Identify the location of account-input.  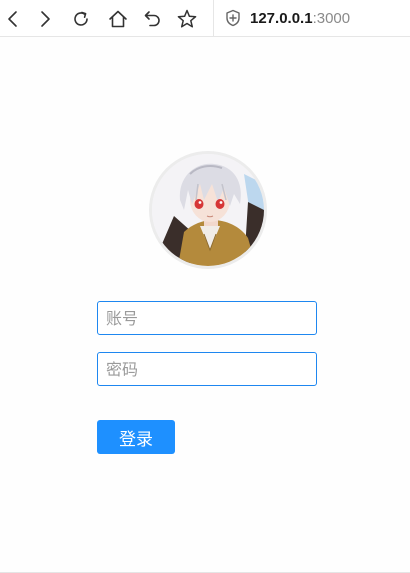
(207, 318).